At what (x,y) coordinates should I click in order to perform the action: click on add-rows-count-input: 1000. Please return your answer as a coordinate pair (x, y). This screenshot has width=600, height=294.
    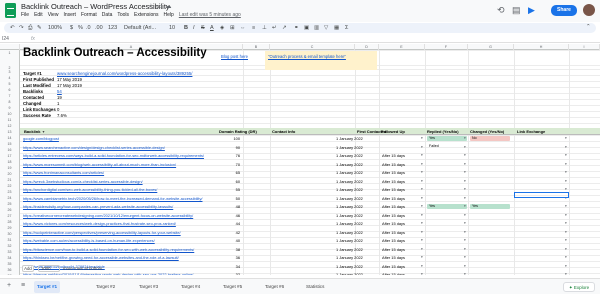
    Looking at the image, I should click on (49, 268).